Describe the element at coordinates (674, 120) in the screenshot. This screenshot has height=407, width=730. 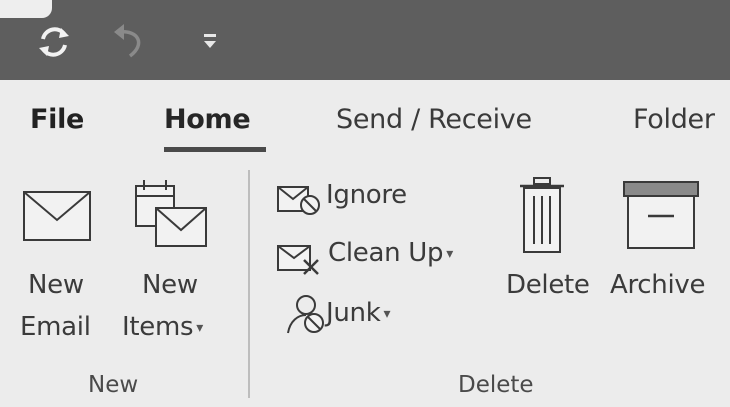
I see `tab-folder: Folder` at that location.